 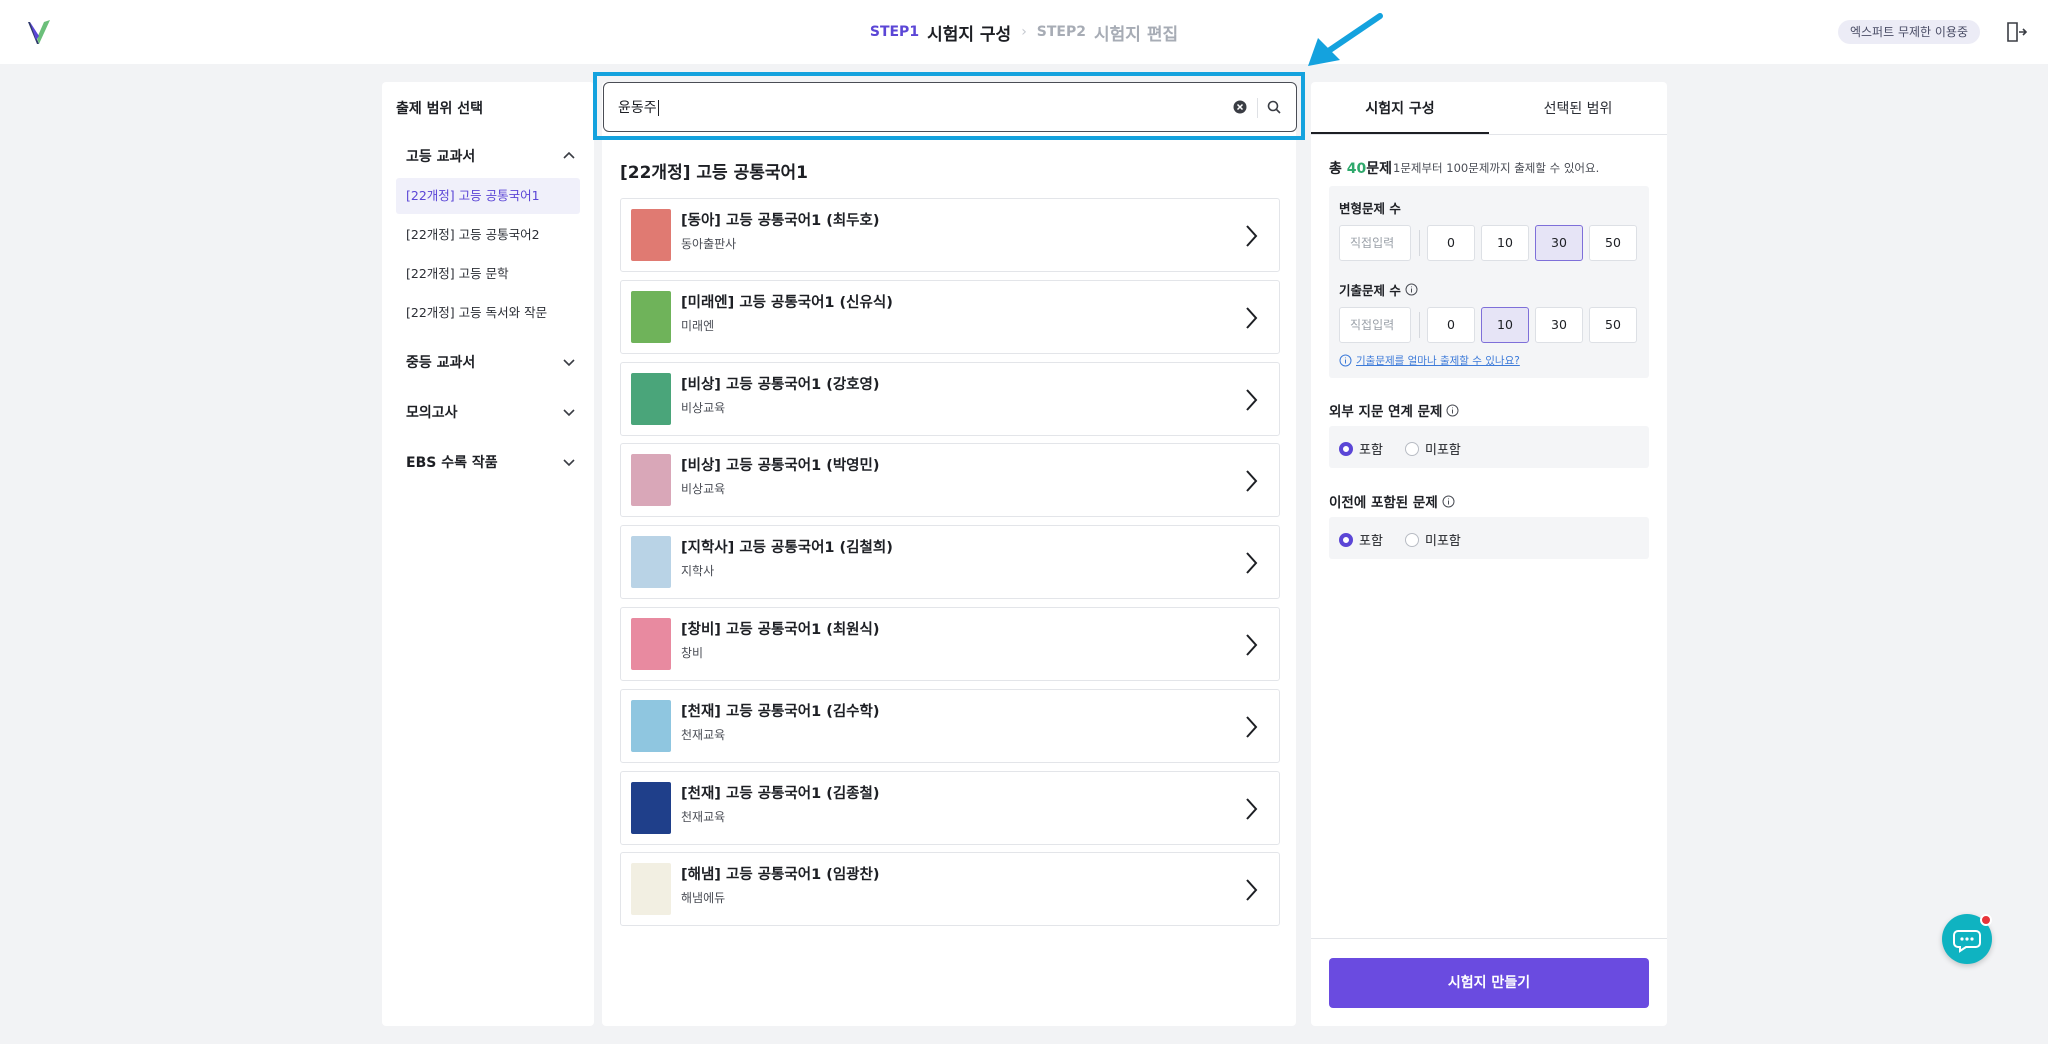 What do you see at coordinates (488, 196) in the screenshot?
I see `sidebar-item-common-korean-1: [22개정] 고등 공통국어1` at bounding box center [488, 196].